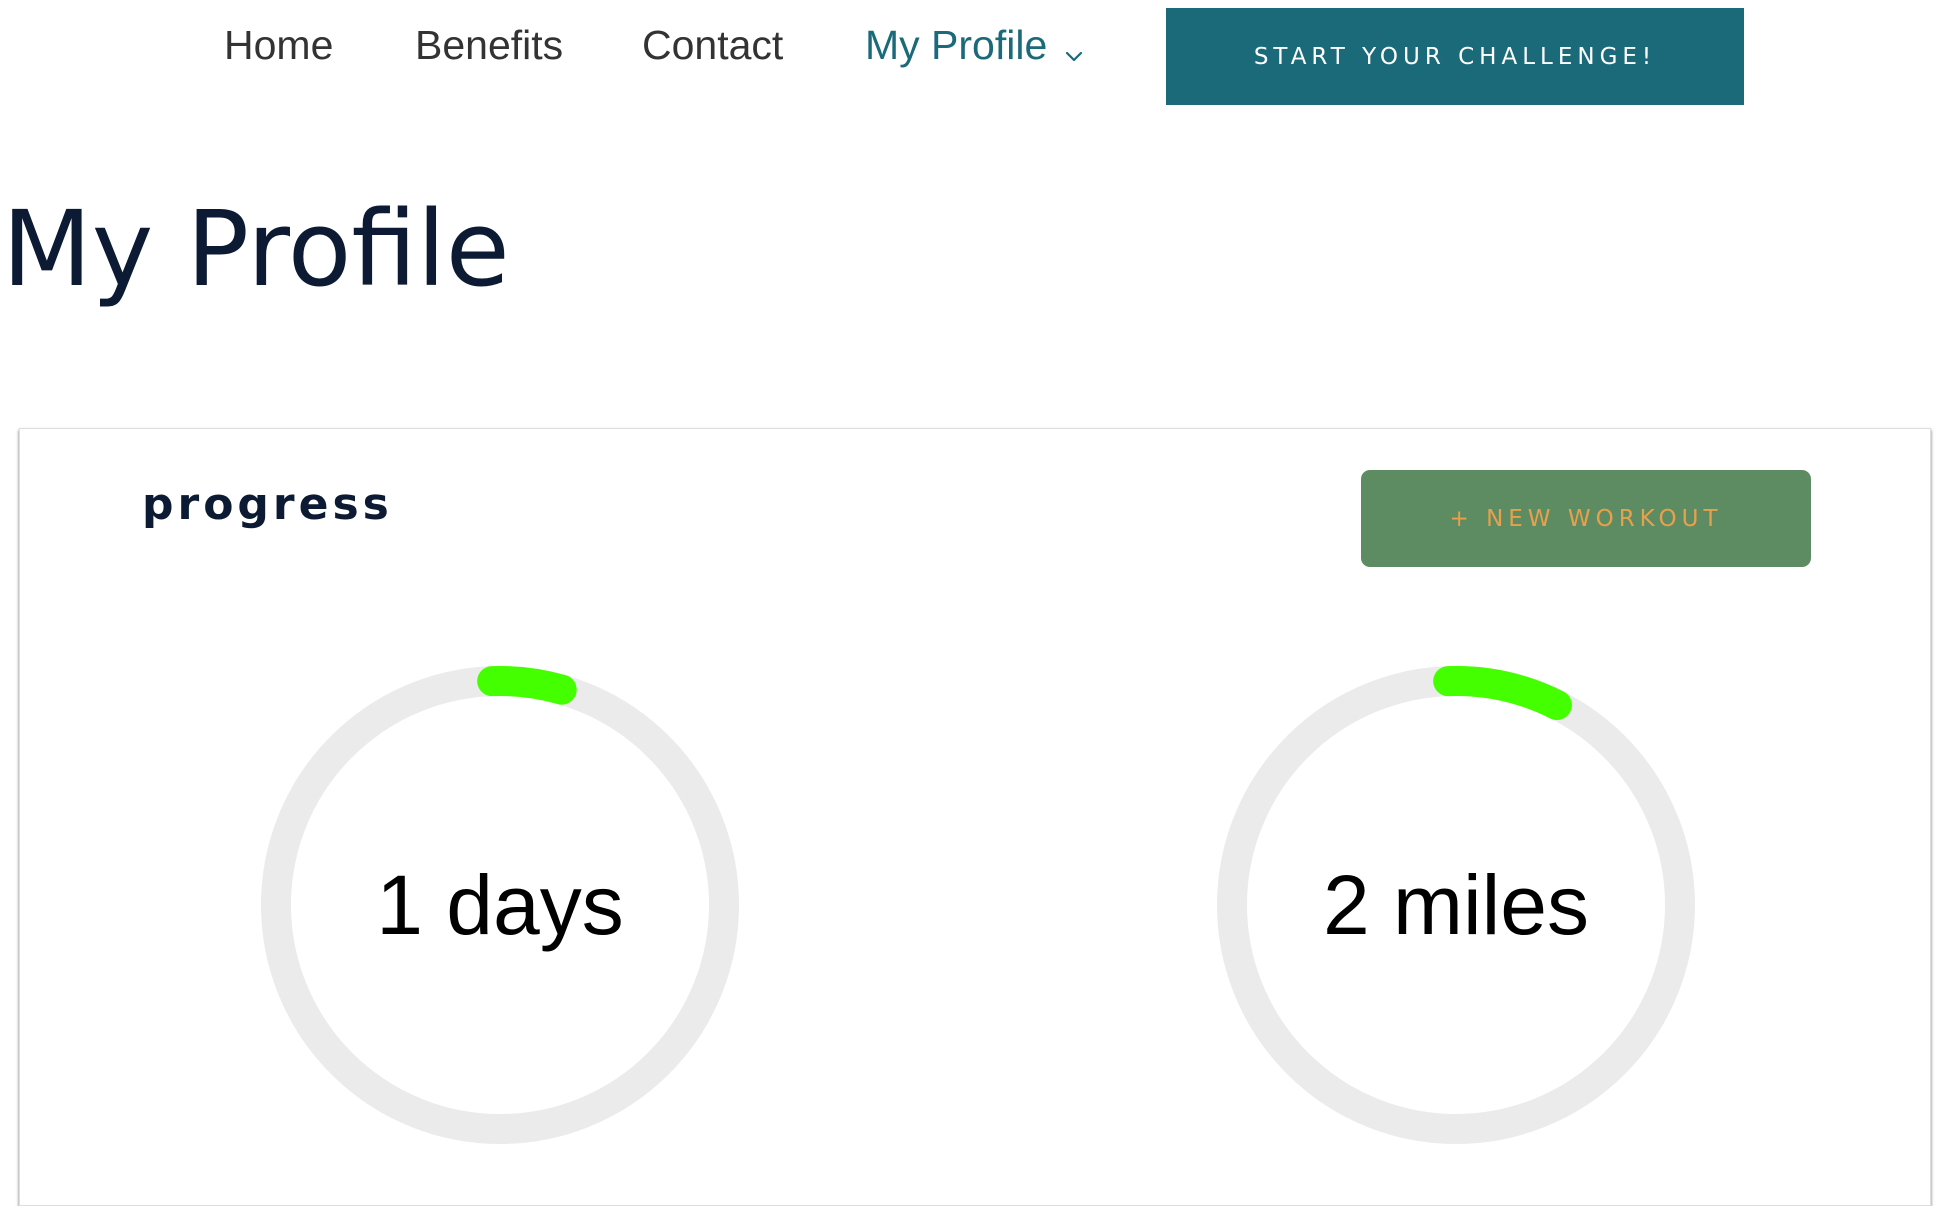  Describe the element at coordinates (712, 45) in the screenshot. I see `nav-item-contact: Contact` at that location.